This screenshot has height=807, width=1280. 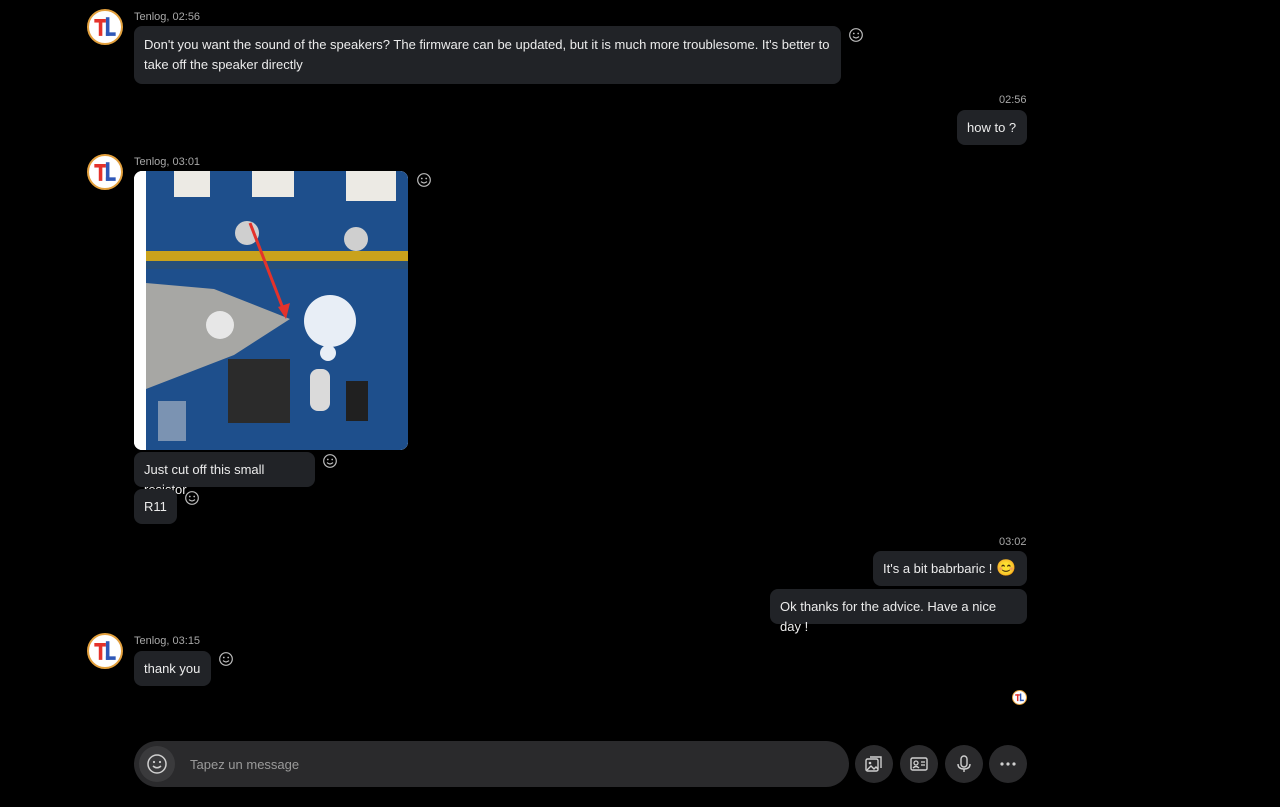 I want to click on gallery-button, so click(x=874, y=764).